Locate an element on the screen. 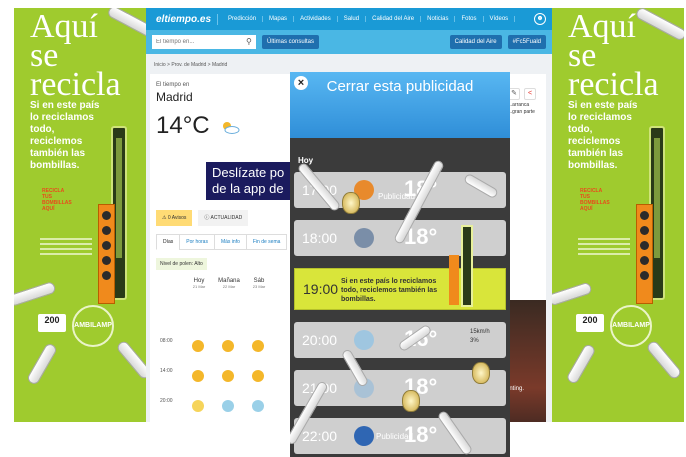  nav-item-prediccion: Predicción is located at coordinates (243, 19).